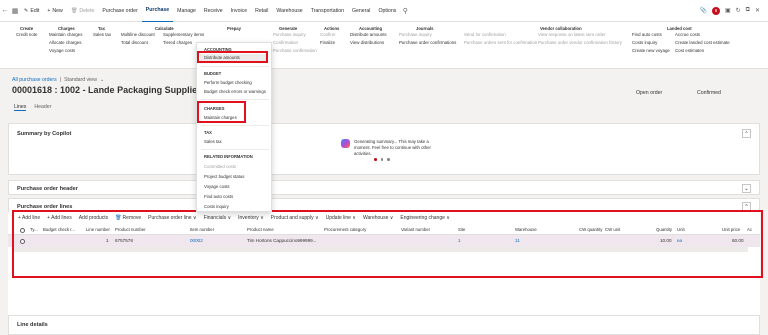 This screenshot has width=768, height=335. I want to click on distribute-amounts-button: Distribute amounts, so click(368, 34).